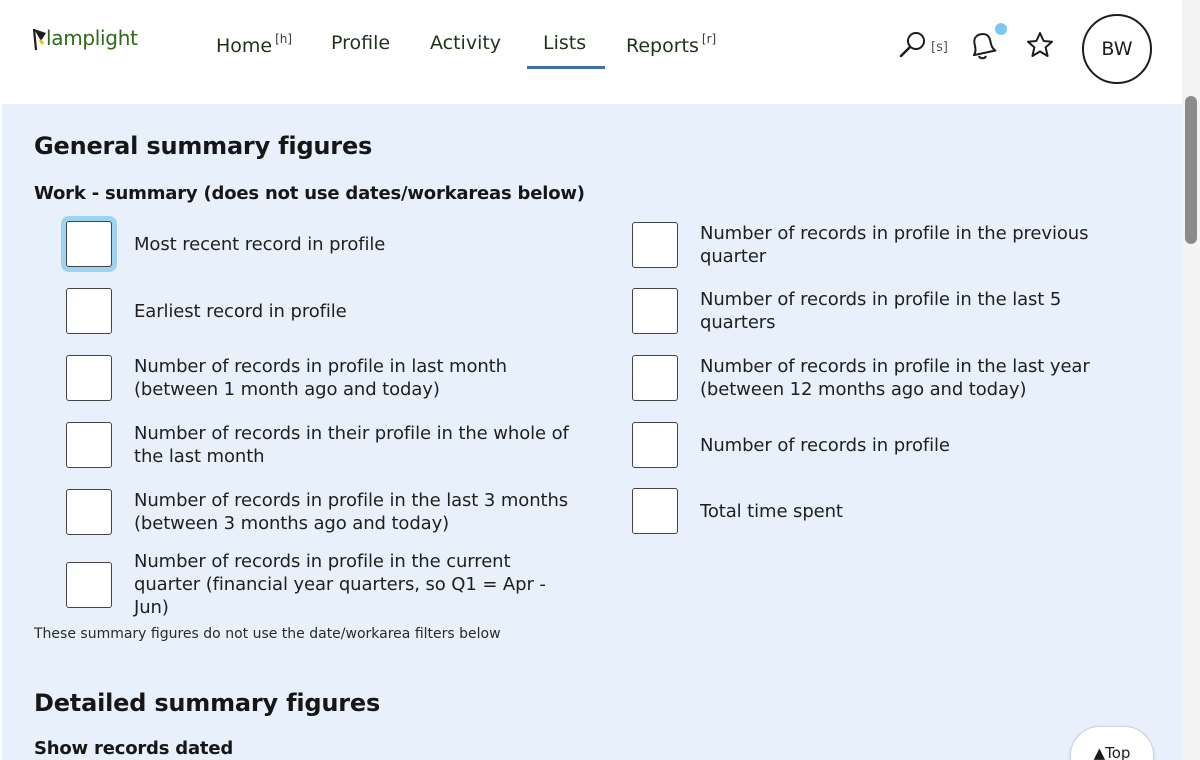 This screenshot has height=760, width=1200. Describe the element at coordinates (1191, 170) in the screenshot. I see `scrollbar-thumb` at that location.